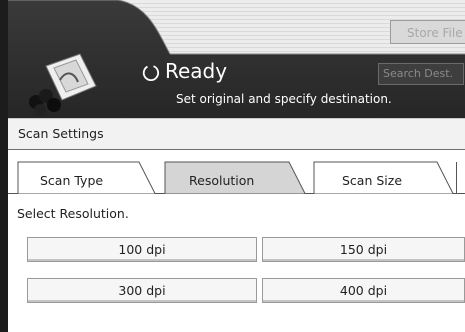 This screenshot has height=332, width=465. I want to click on settings-tabs: Scan Type Resolution Scan Size, so click(236, 174).